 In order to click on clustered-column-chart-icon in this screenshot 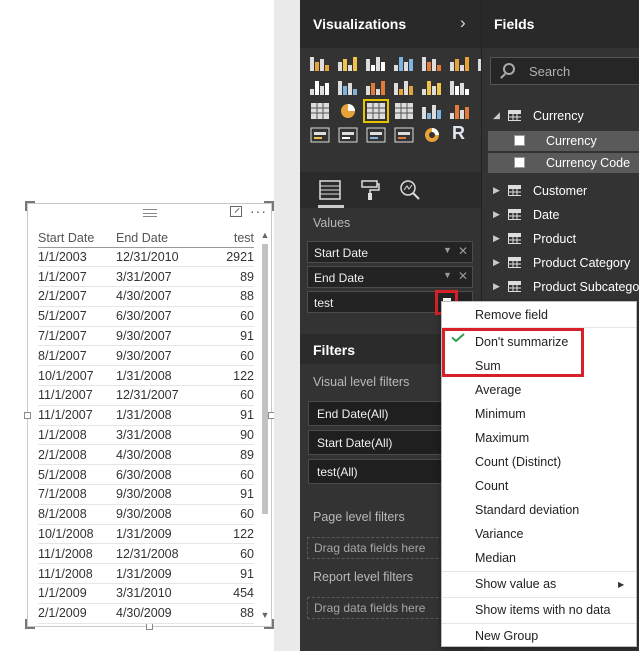, I will do `click(404, 63)`.